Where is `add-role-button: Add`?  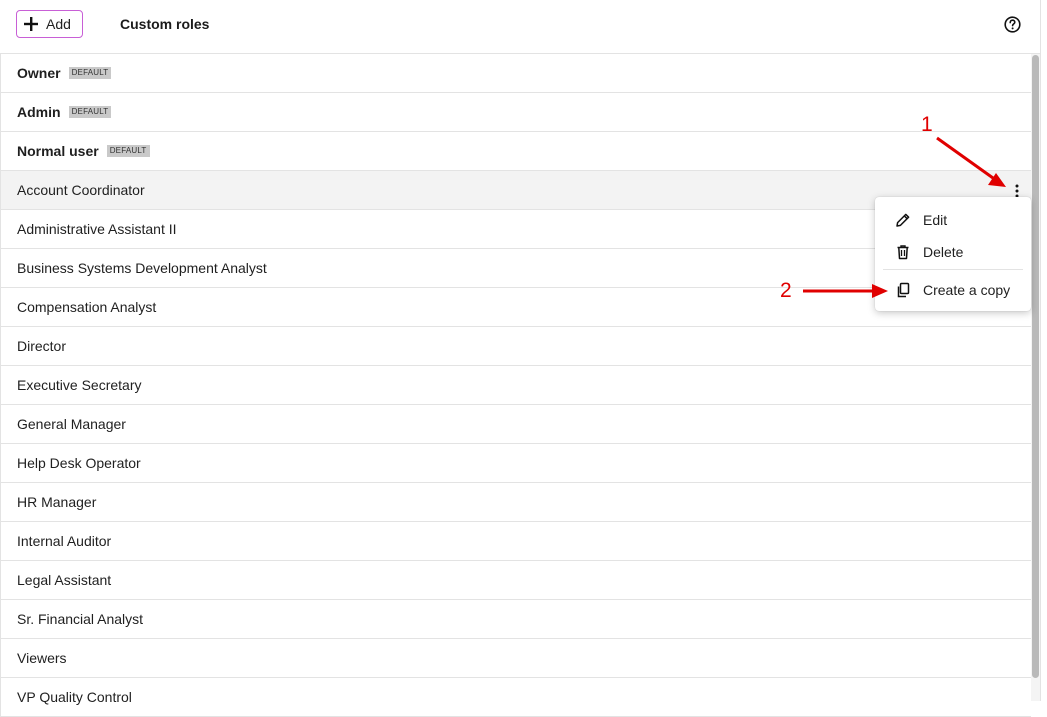
add-role-button: Add is located at coordinates (49, 24).